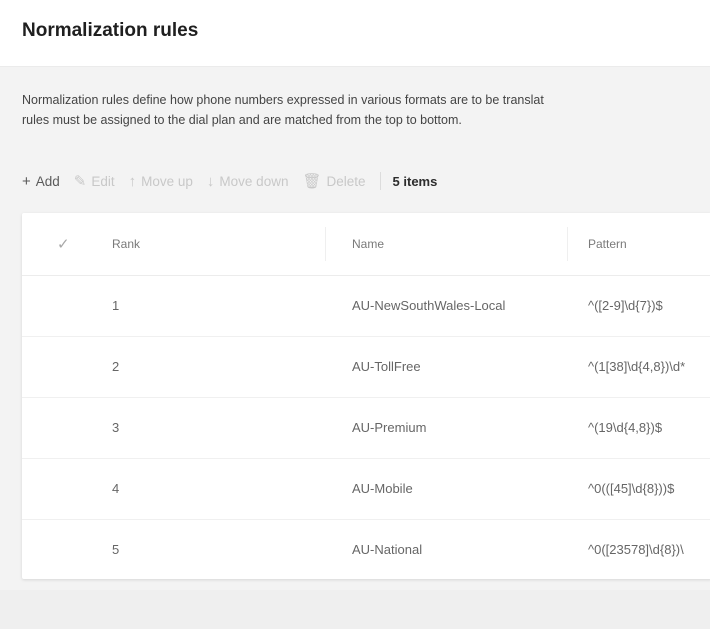 The height and width of the screenshot is (629, 710). What do you see at coordinates (210, 181) in the screenshot?
I see `arrow-down-icon: ↓` at bounding box center [210, 181].